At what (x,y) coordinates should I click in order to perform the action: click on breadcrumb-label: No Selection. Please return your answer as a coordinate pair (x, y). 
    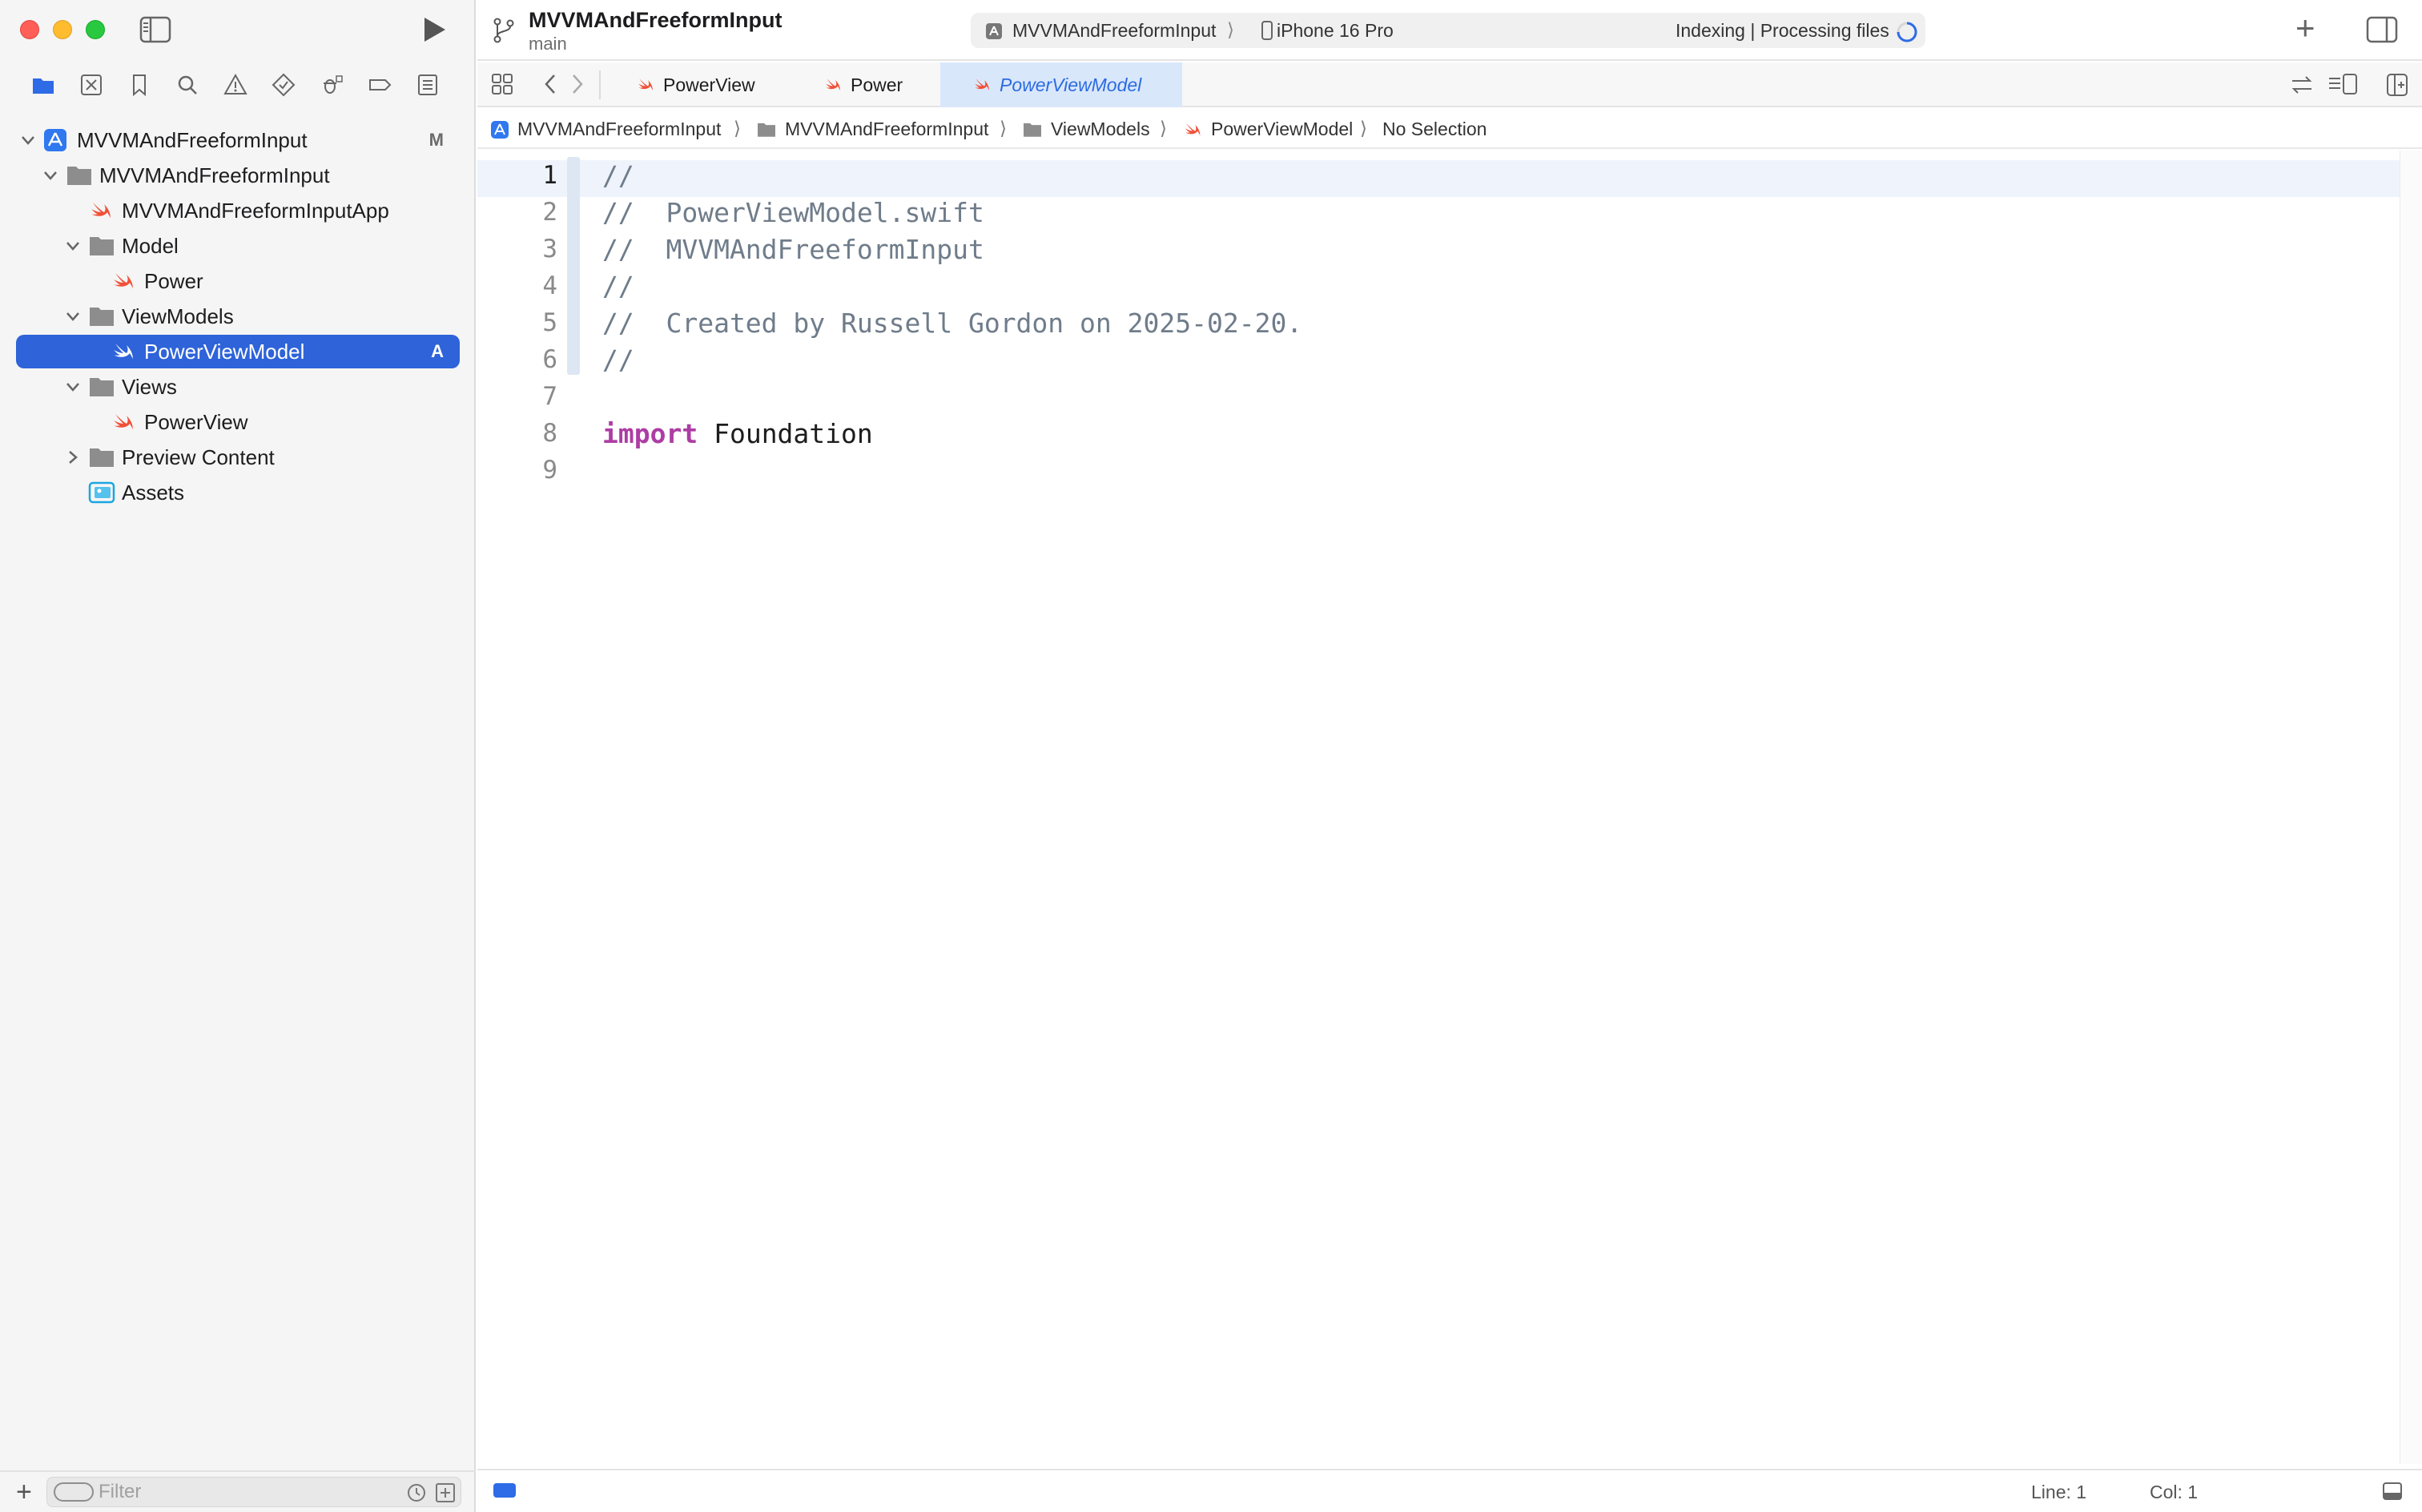
    Looking at the image, I should click on (1434, 129).